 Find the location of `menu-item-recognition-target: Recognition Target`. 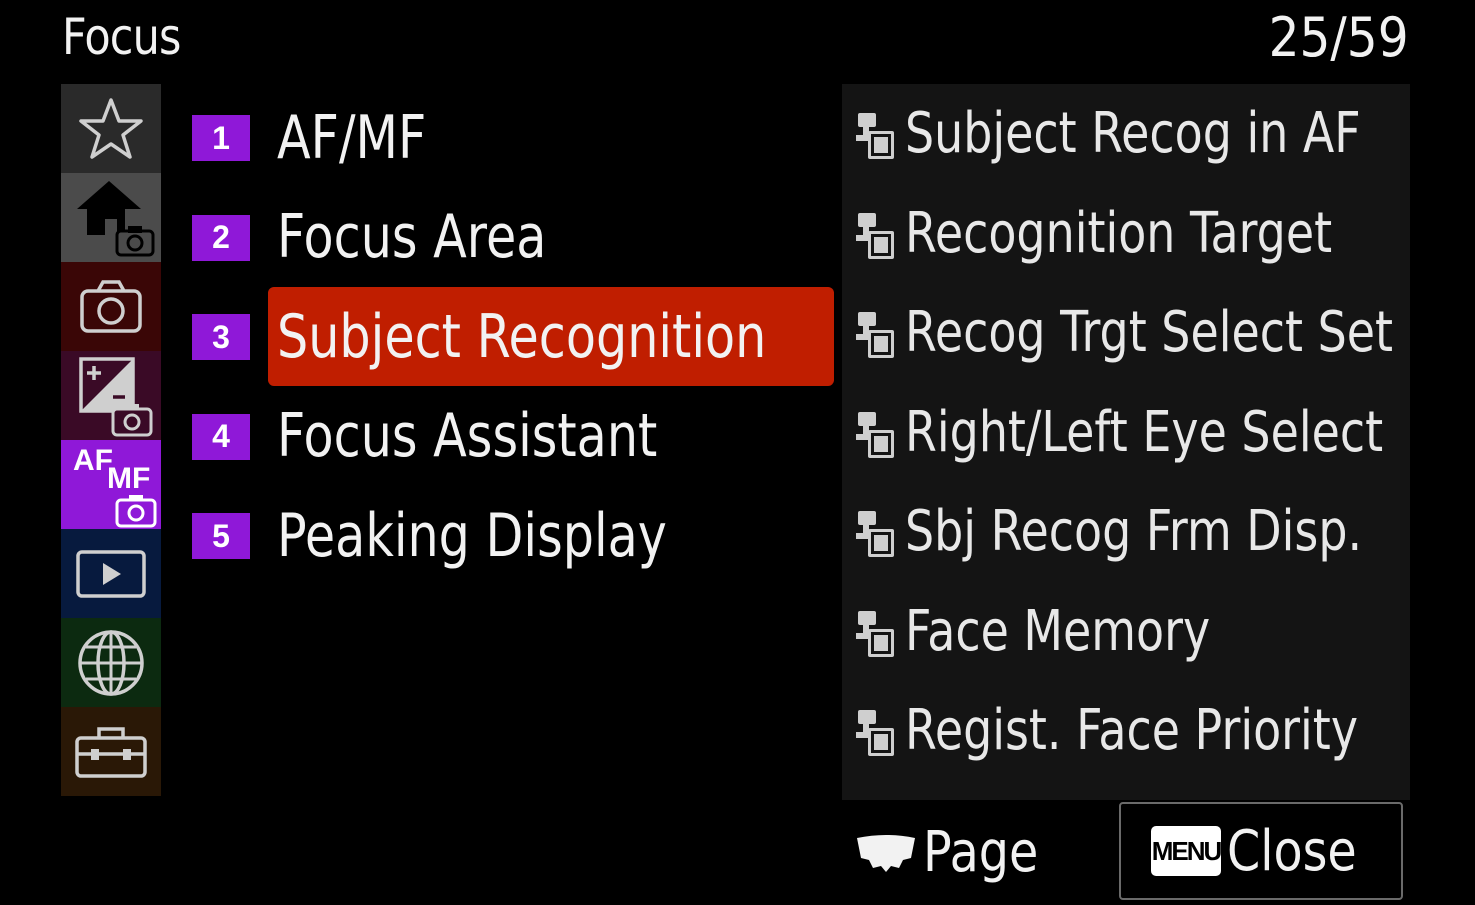

menu-item-recognition-target: Recognition Target is located at coordinates (1126, 234).